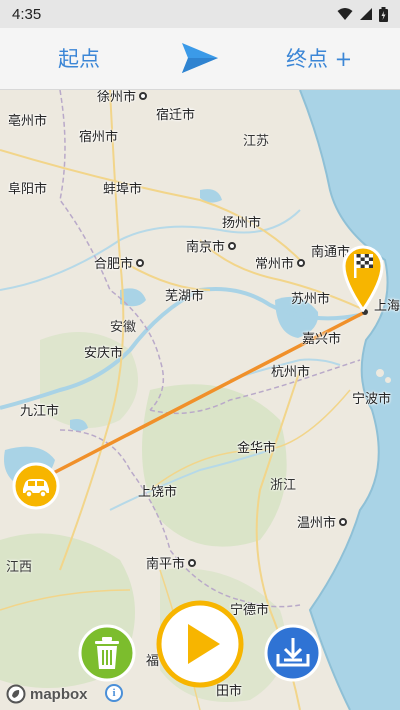  I want to click on finish-flag-icon, so click(363, 277).